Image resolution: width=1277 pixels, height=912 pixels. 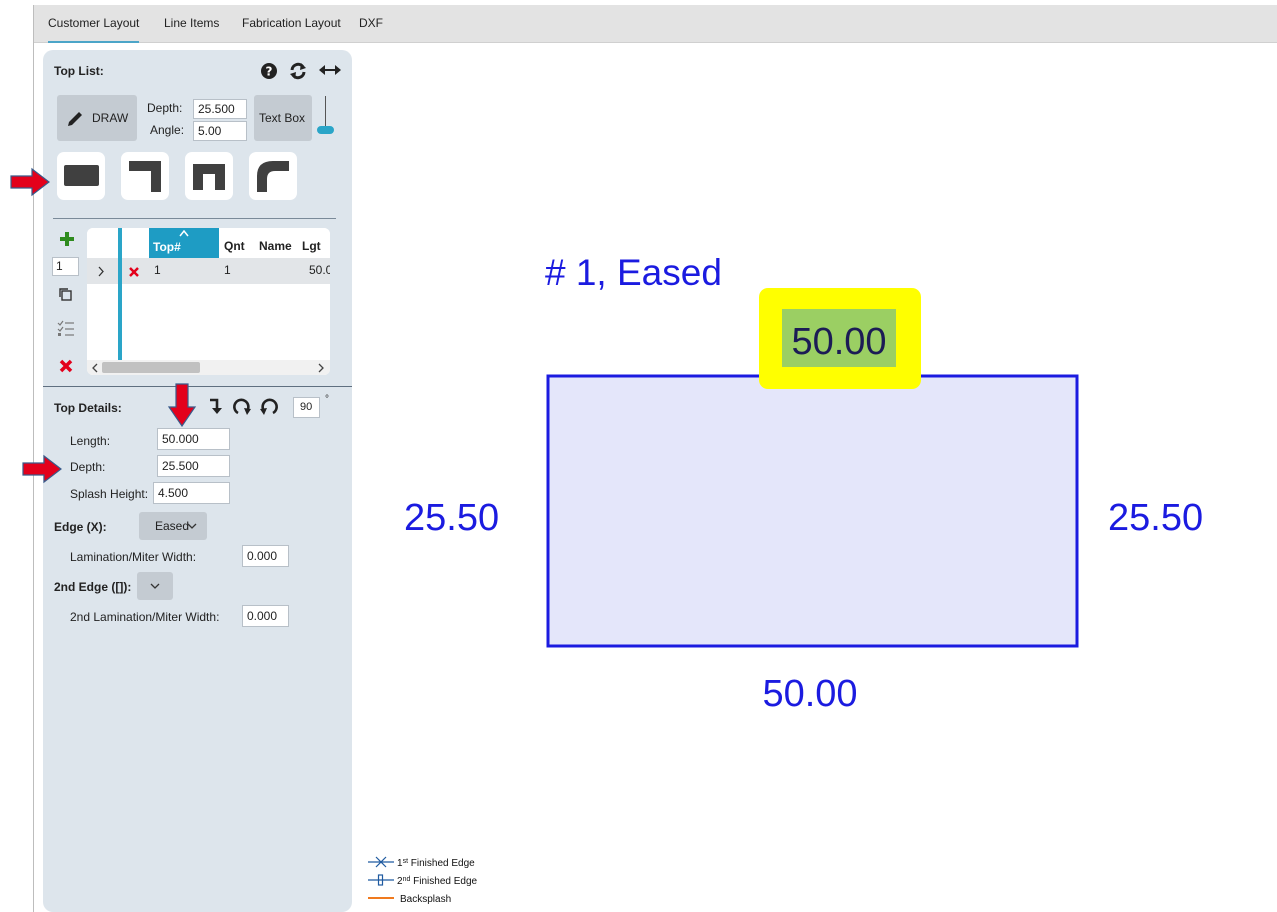 I want to click on expand-row-icon, so click(x=101, y=271).